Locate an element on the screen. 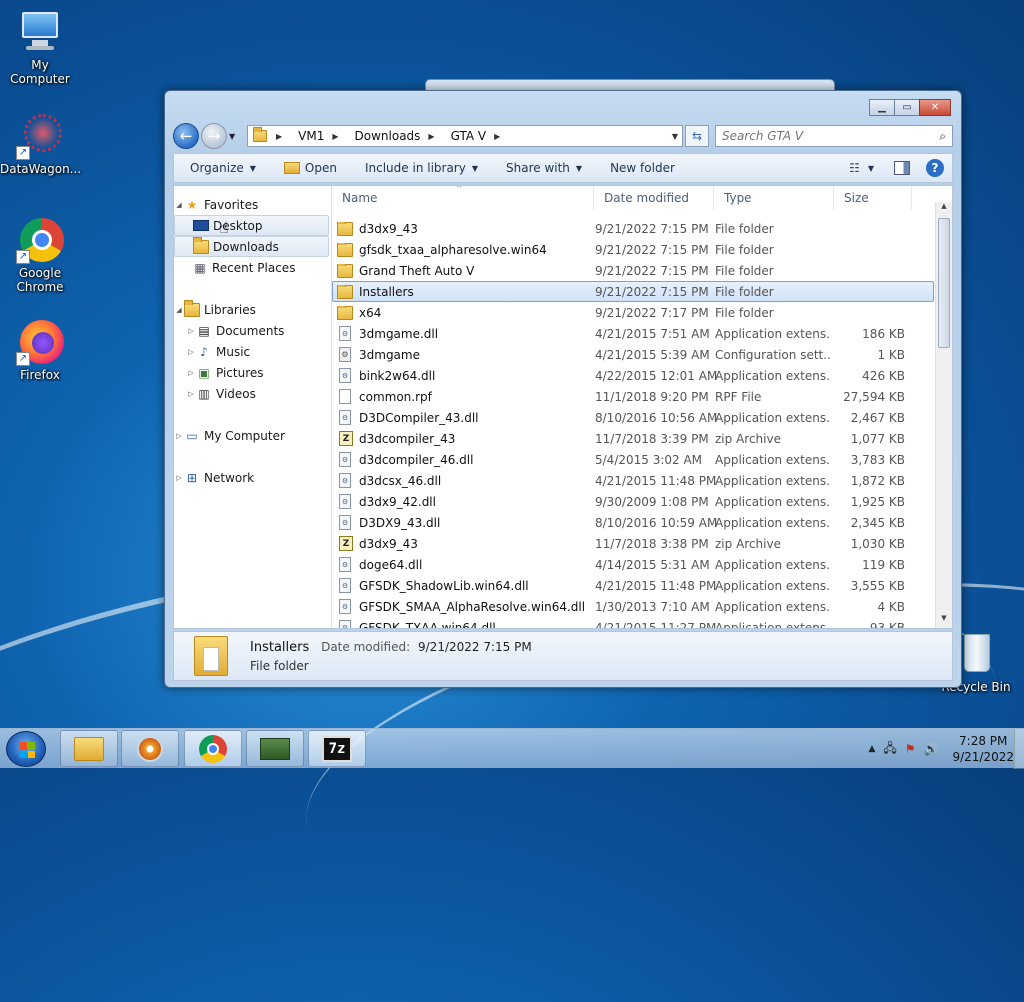  column-header-type: Type is located at coordinates (774, 198).